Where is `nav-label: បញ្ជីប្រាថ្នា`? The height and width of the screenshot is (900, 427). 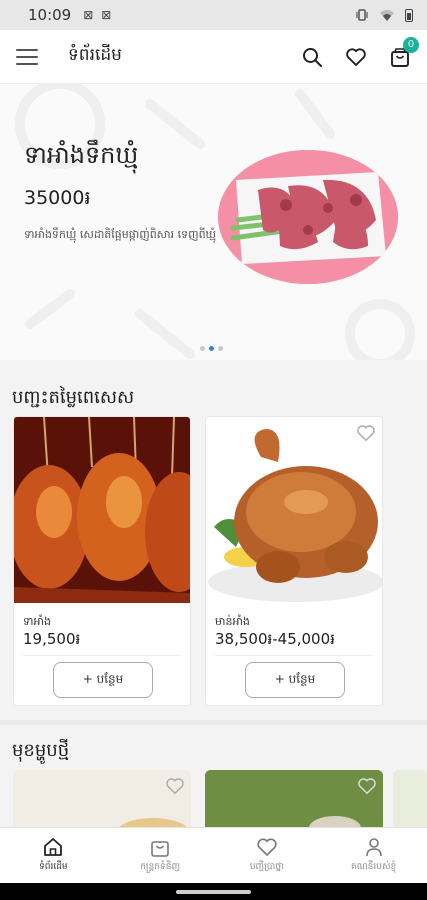
nav-label: បញ្ជីប្រាថ្នា is located at coordinates (266, 867).